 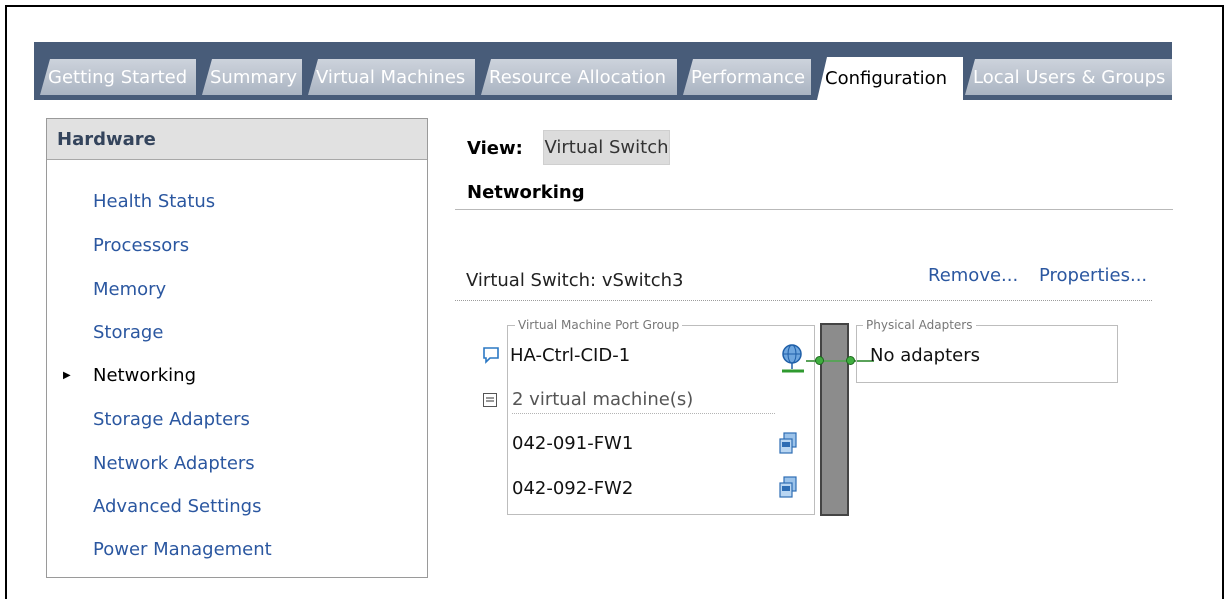 What do you see at coordinates (141, 245) in the screenshot?
I see `hardware-item-processors: Processors` at bounding box center [141, 245].